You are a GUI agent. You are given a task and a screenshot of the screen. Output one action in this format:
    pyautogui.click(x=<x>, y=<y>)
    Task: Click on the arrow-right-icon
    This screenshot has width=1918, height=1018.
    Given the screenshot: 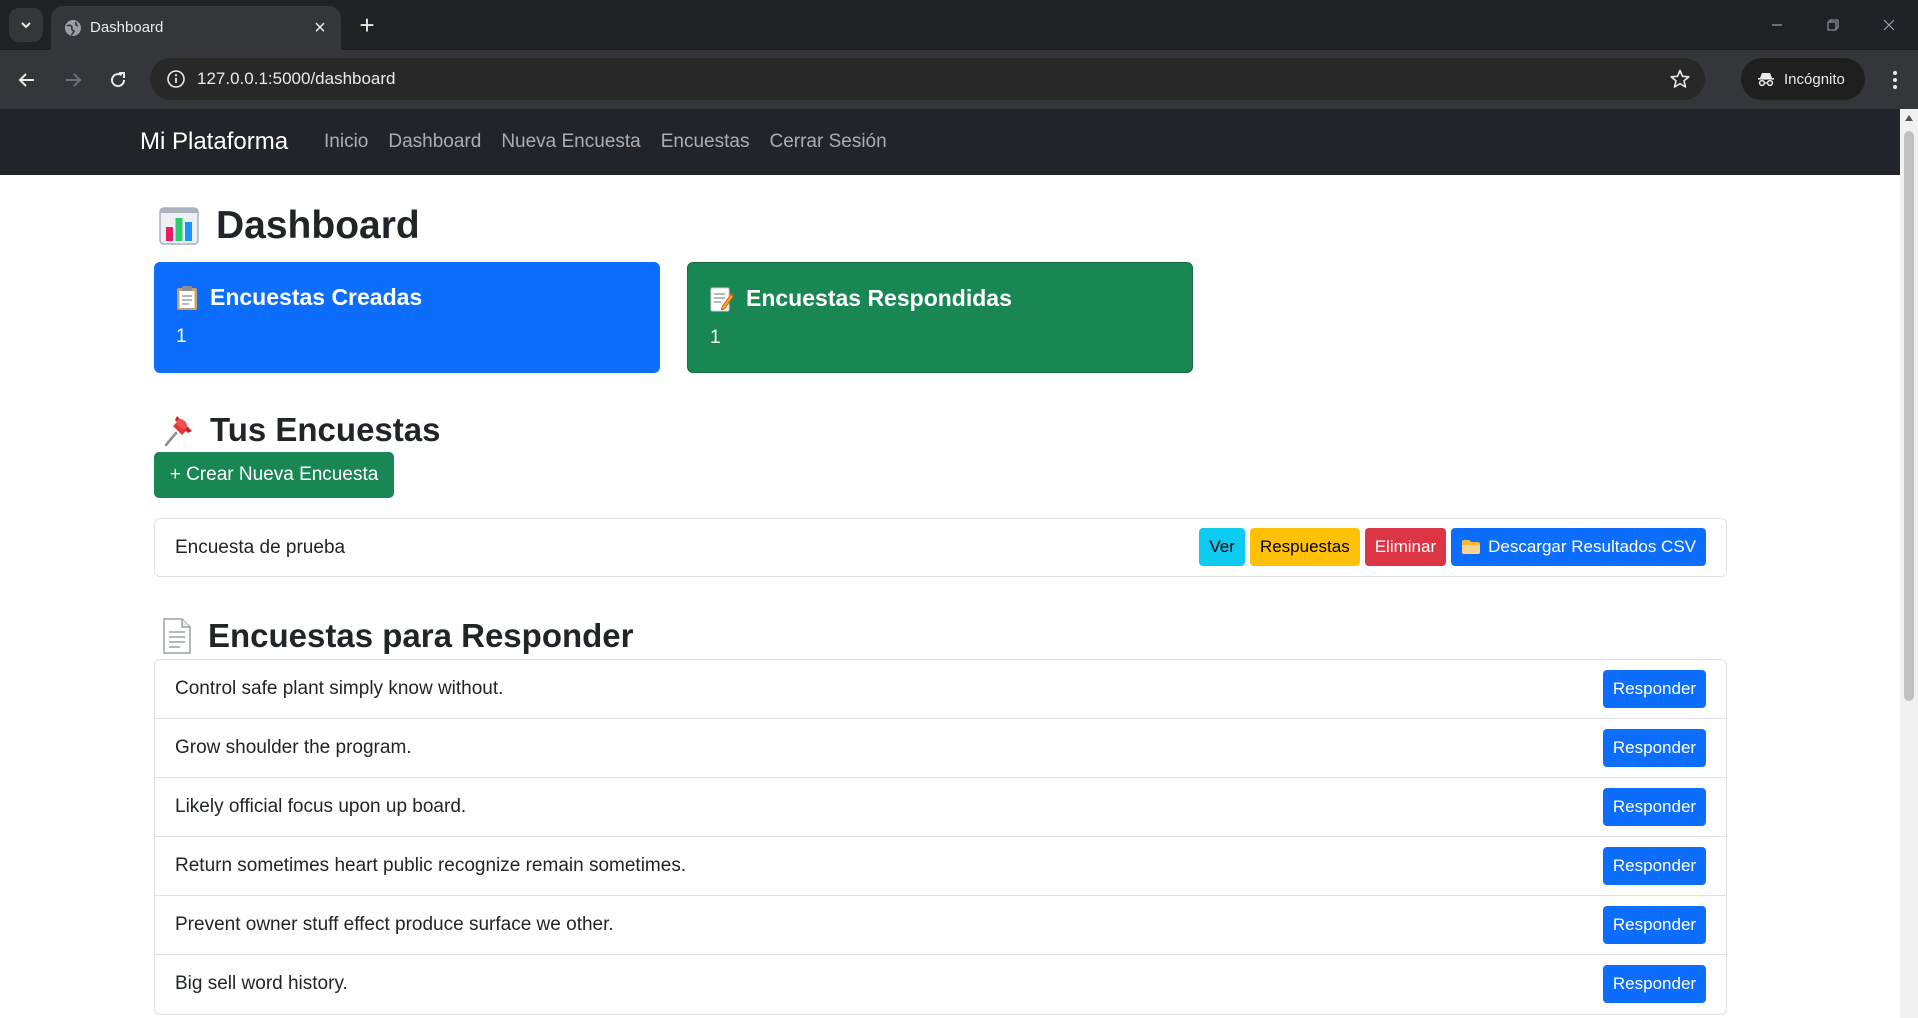 What is the action you would take?
    pyautogui.click(x=74, y=80)
    